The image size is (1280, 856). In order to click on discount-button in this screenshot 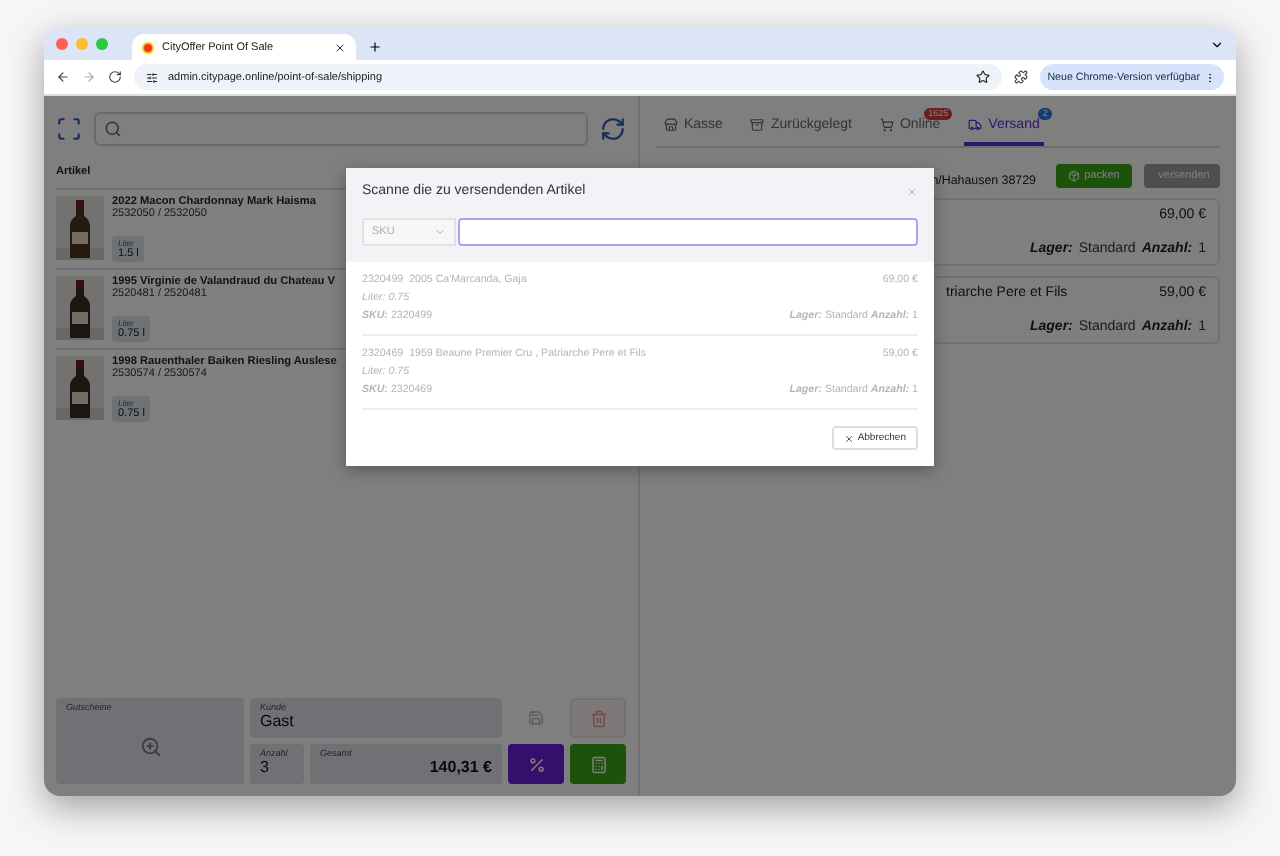, I will do `click(536, 764)`.